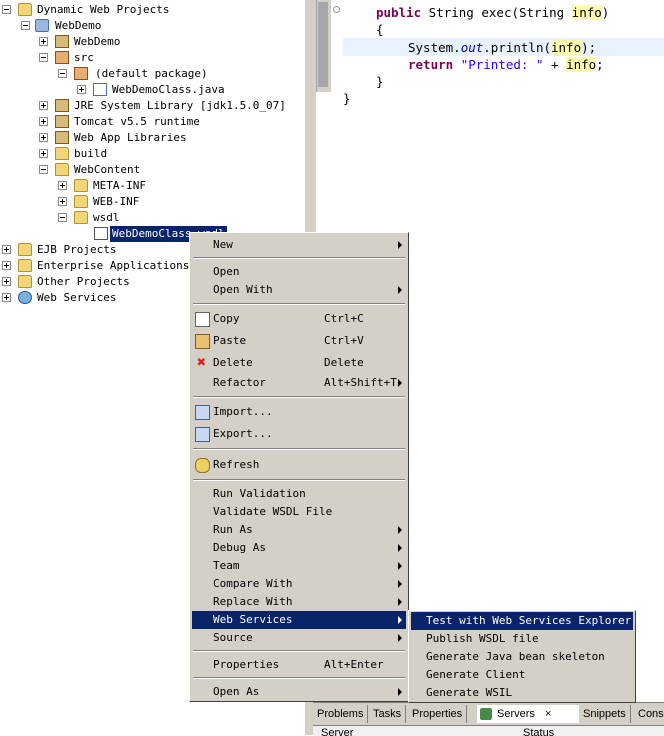  What do you see at coordinates (380, 81) in the screenshot?
I see `code-line-5: }` at bounding box center [380, 81].